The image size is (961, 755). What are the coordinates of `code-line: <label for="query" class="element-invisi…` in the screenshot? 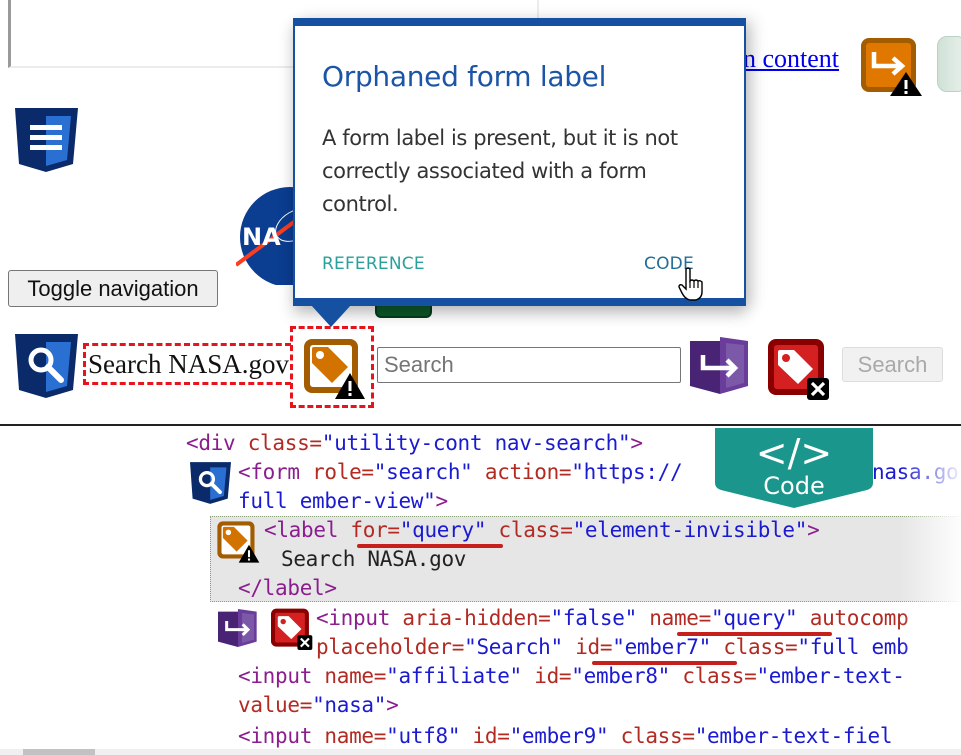 It's located at (542, 530).